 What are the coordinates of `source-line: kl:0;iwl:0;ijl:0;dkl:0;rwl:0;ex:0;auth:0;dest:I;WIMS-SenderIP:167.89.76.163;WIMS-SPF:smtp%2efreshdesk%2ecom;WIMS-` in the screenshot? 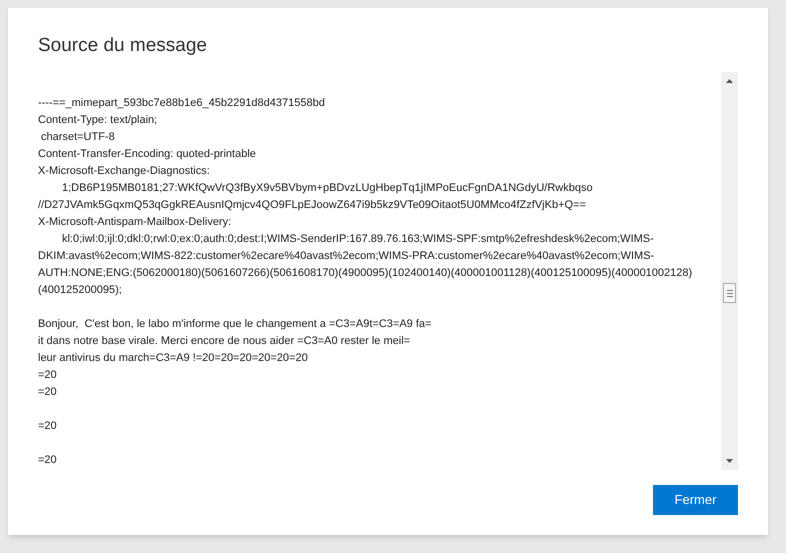 It's located at (358, 239).